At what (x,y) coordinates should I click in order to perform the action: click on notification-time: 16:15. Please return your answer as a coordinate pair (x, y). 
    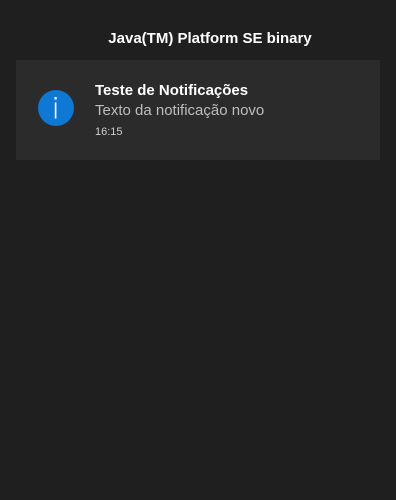
    Looking at the image, I should click on (109, 132).